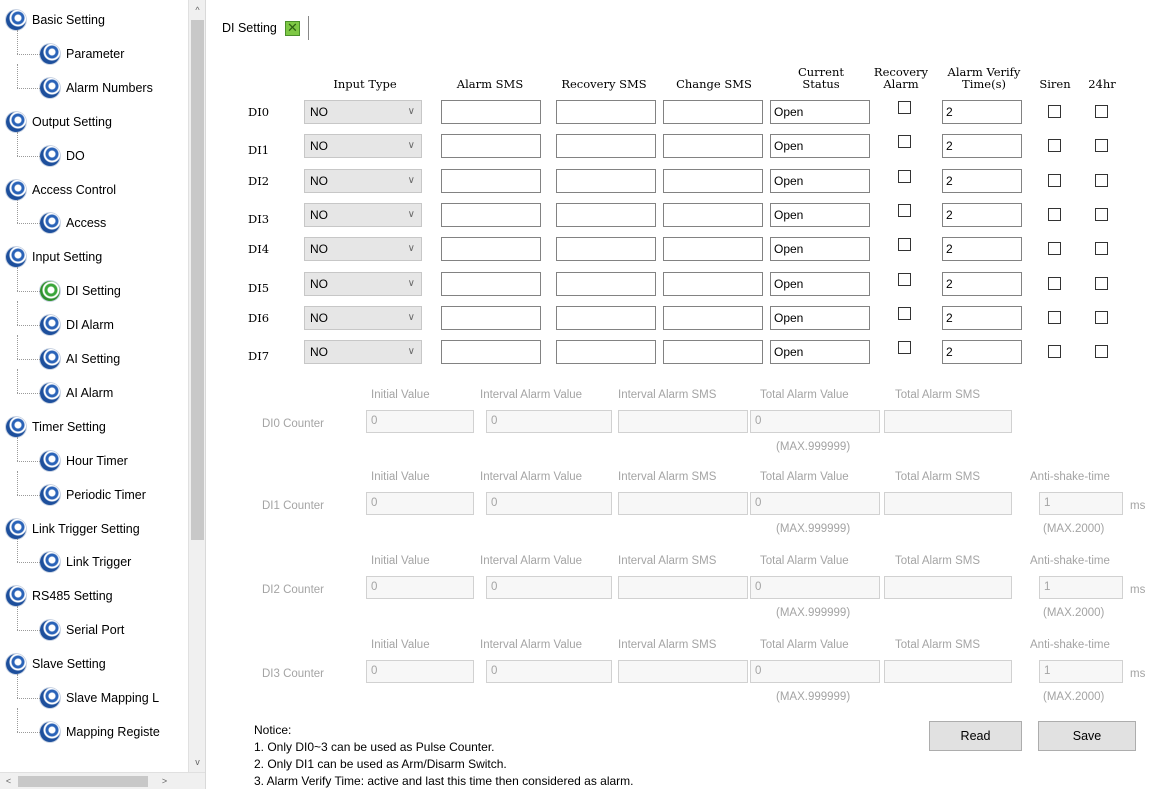 Image resolution: width=1154 pixels, height=789 pixels. Describe the element at coordinates (164, 781) in the screenshot. I see `scroll-right-arrow: >` at that location.